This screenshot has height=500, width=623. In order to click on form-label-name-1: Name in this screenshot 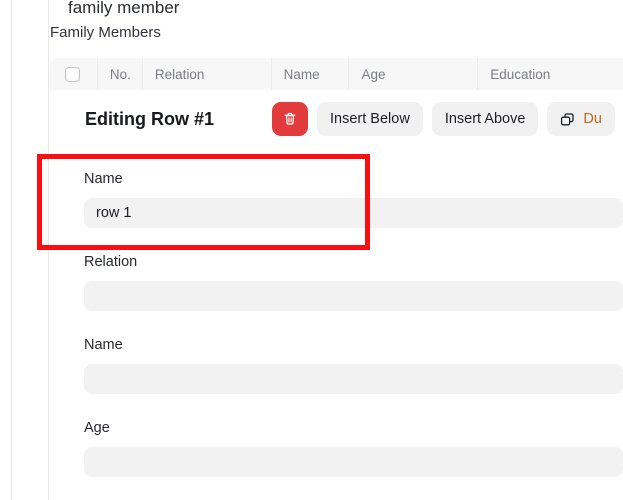, I will do `click(103, 179)`.